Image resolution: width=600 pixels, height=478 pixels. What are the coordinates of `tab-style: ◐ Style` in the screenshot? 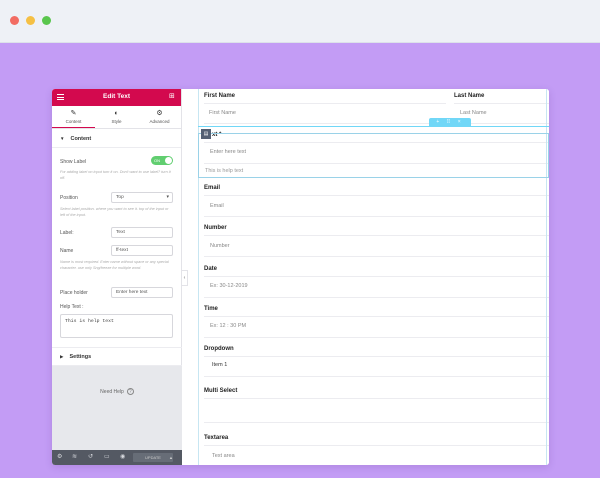 It's located at (116, 117).